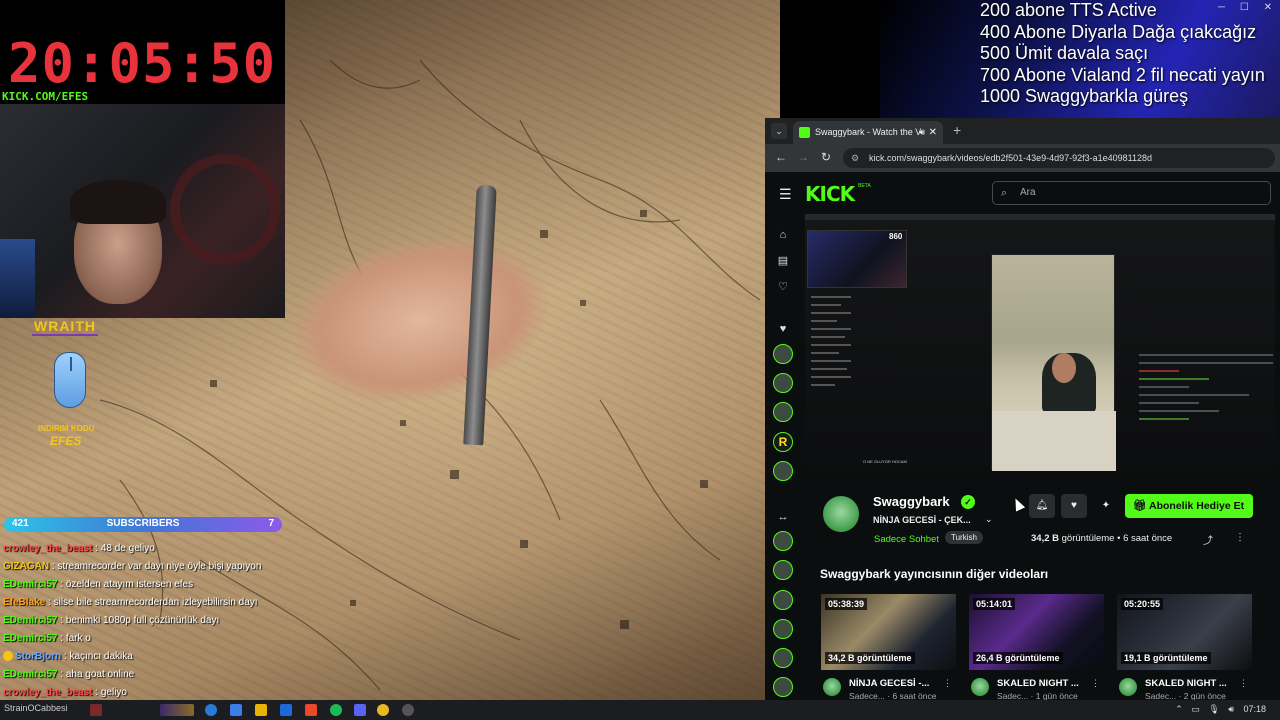 The height and width of the screenshot is (720, 1280). What do you see at coordinates (1042, 506) in the screenshot?
I see `bell-icon: 🔔︎` at bounding box center [1042, 506].